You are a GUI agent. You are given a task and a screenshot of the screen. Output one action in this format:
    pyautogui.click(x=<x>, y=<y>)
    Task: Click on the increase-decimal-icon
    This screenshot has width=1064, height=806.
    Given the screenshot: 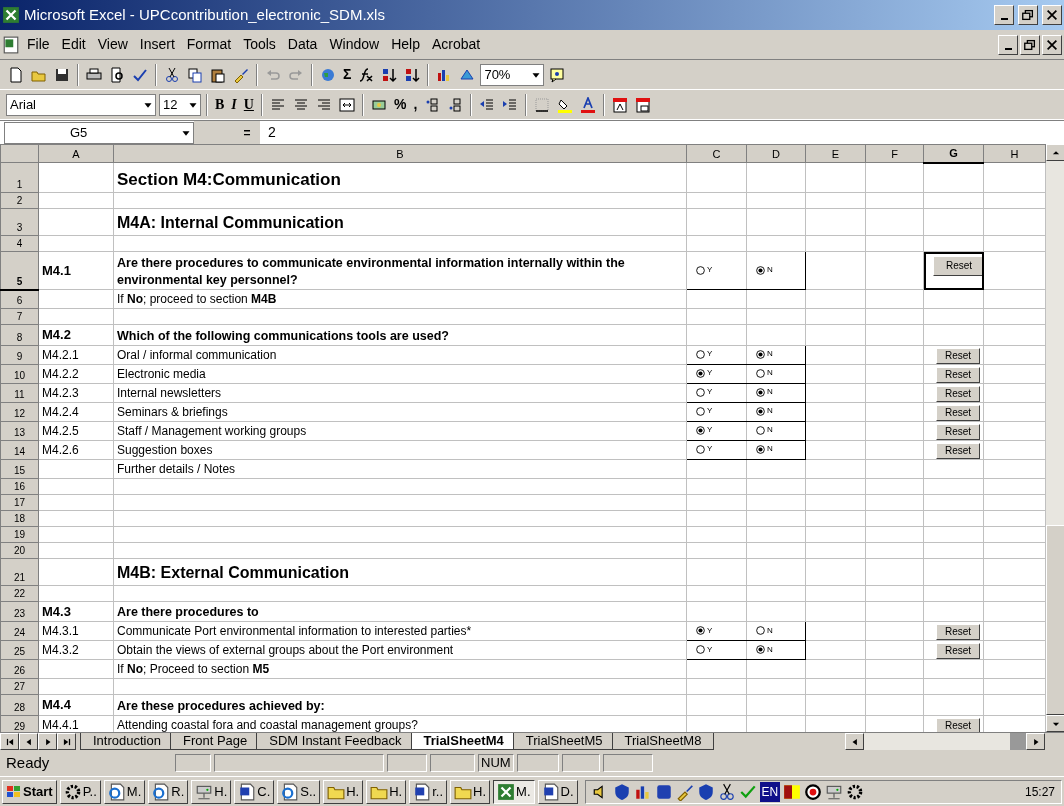 What is the action you would take?
    pyautogui.click(x=432, y=104)
    